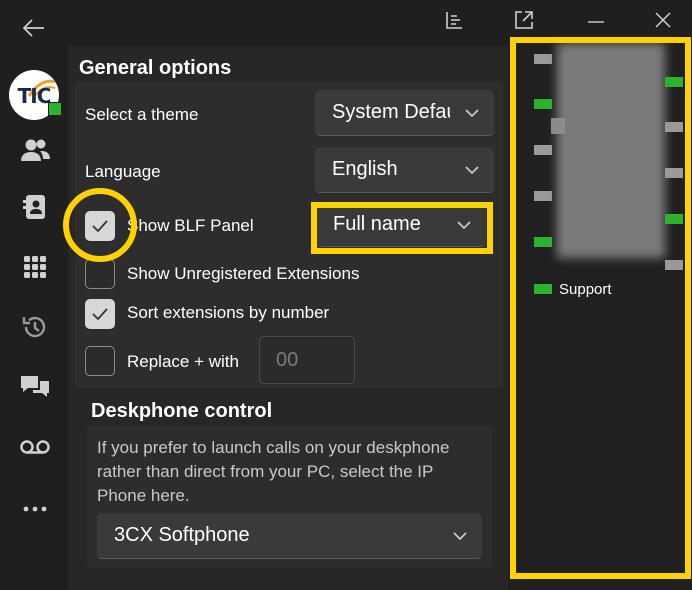  Describe the element at coordinates (100, 274) in the screenshot. I see `show-unregistered-checkbox` at that location.